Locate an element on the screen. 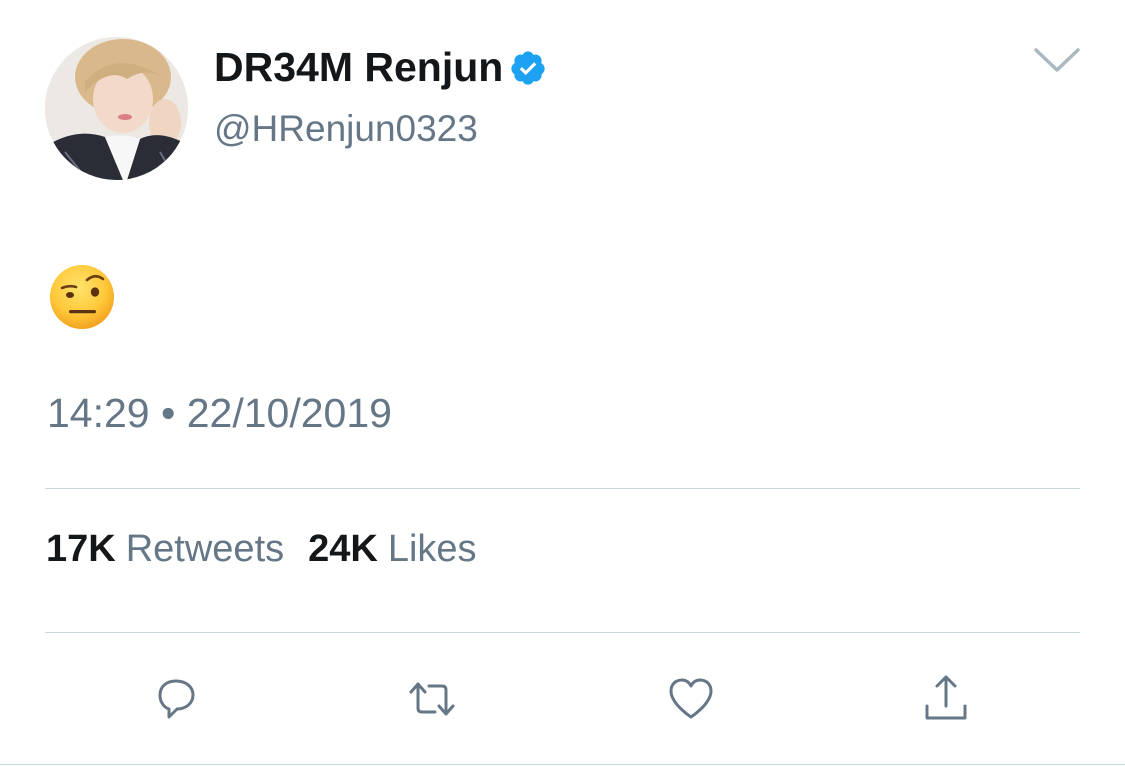 The image size is (1125, 766). display-name: DR34M Renjun is located at coordinates (380, 67).